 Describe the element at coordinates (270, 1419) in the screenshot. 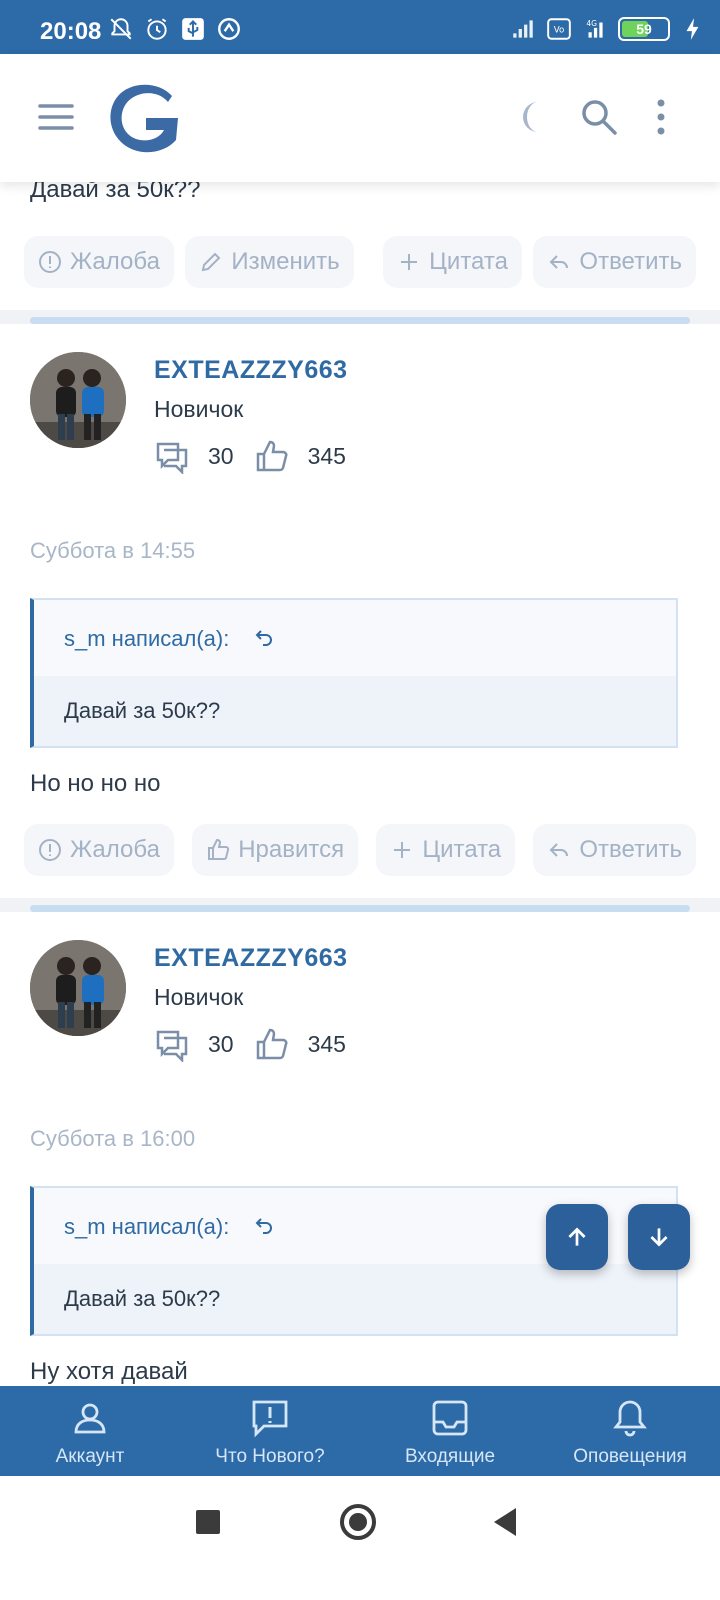

I see `whats-new-icon` at that location.